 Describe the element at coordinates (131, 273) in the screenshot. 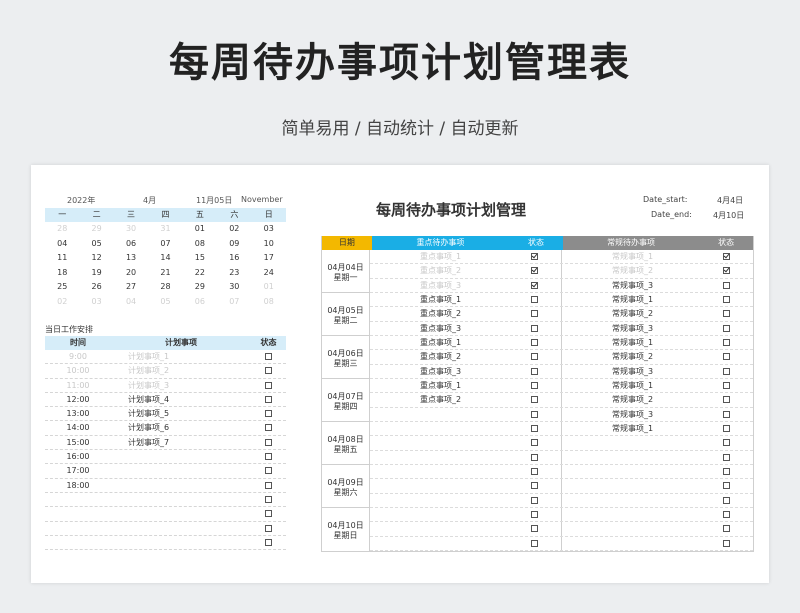

I see `calendar-day: 20` at that location.